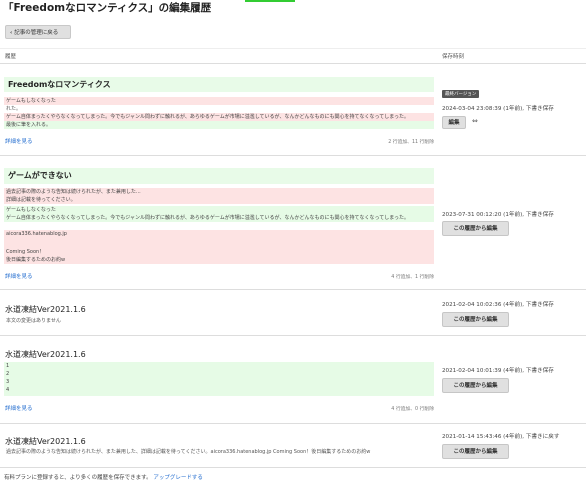 Image resolution: width=586 pixels, height=494 pixels. I want to click on diff-line-added: ゲームもしなくなった, so click(219, 210).